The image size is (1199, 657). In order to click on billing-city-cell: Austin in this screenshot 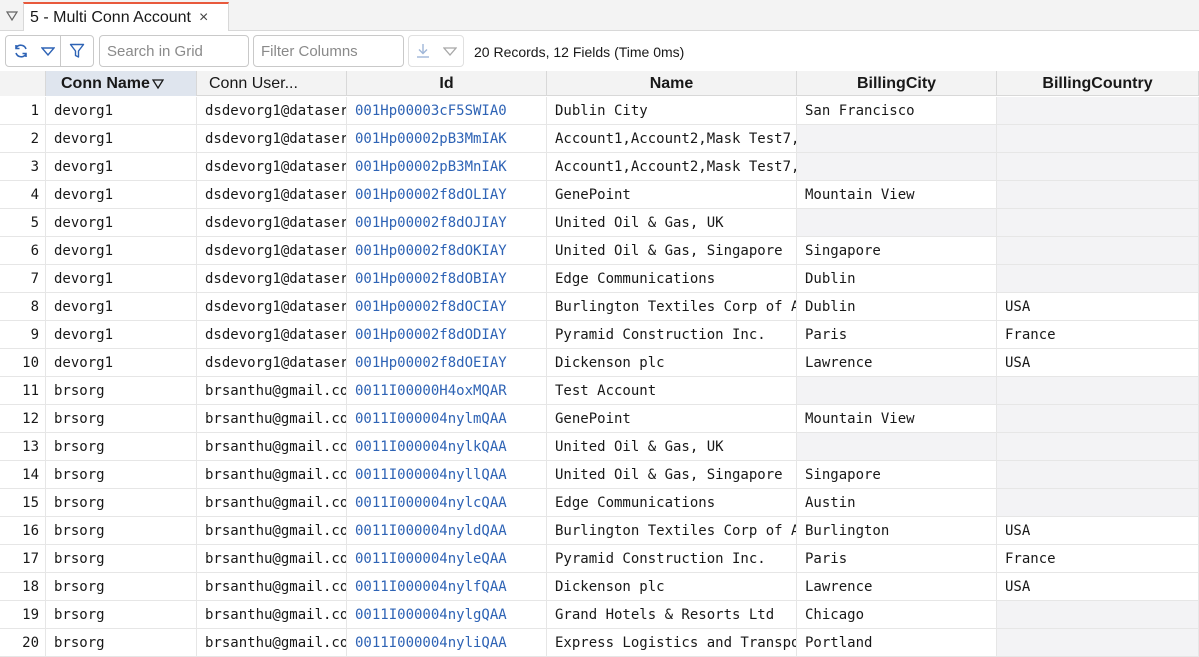, I will do `click(897, 502)`.